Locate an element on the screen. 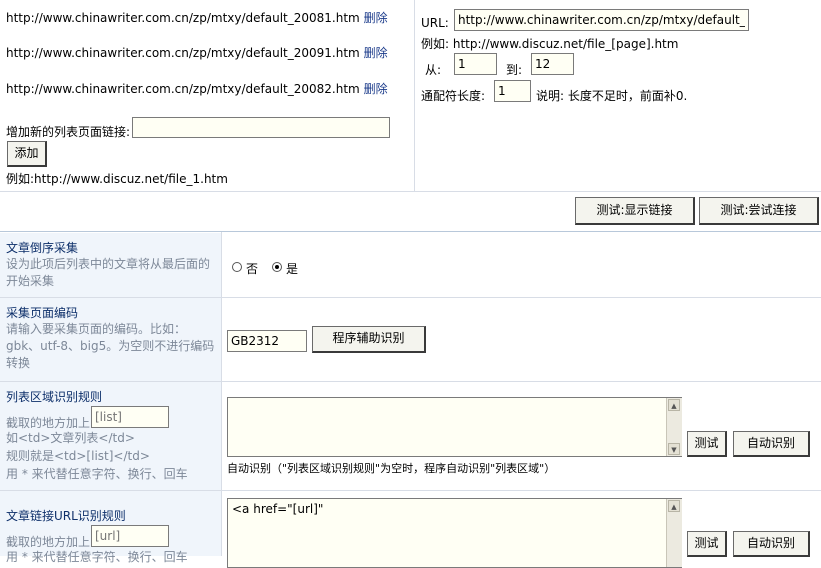 The height and width of the screenshot is (568, 821). list-tag-input is located at coordinates (130, 417).